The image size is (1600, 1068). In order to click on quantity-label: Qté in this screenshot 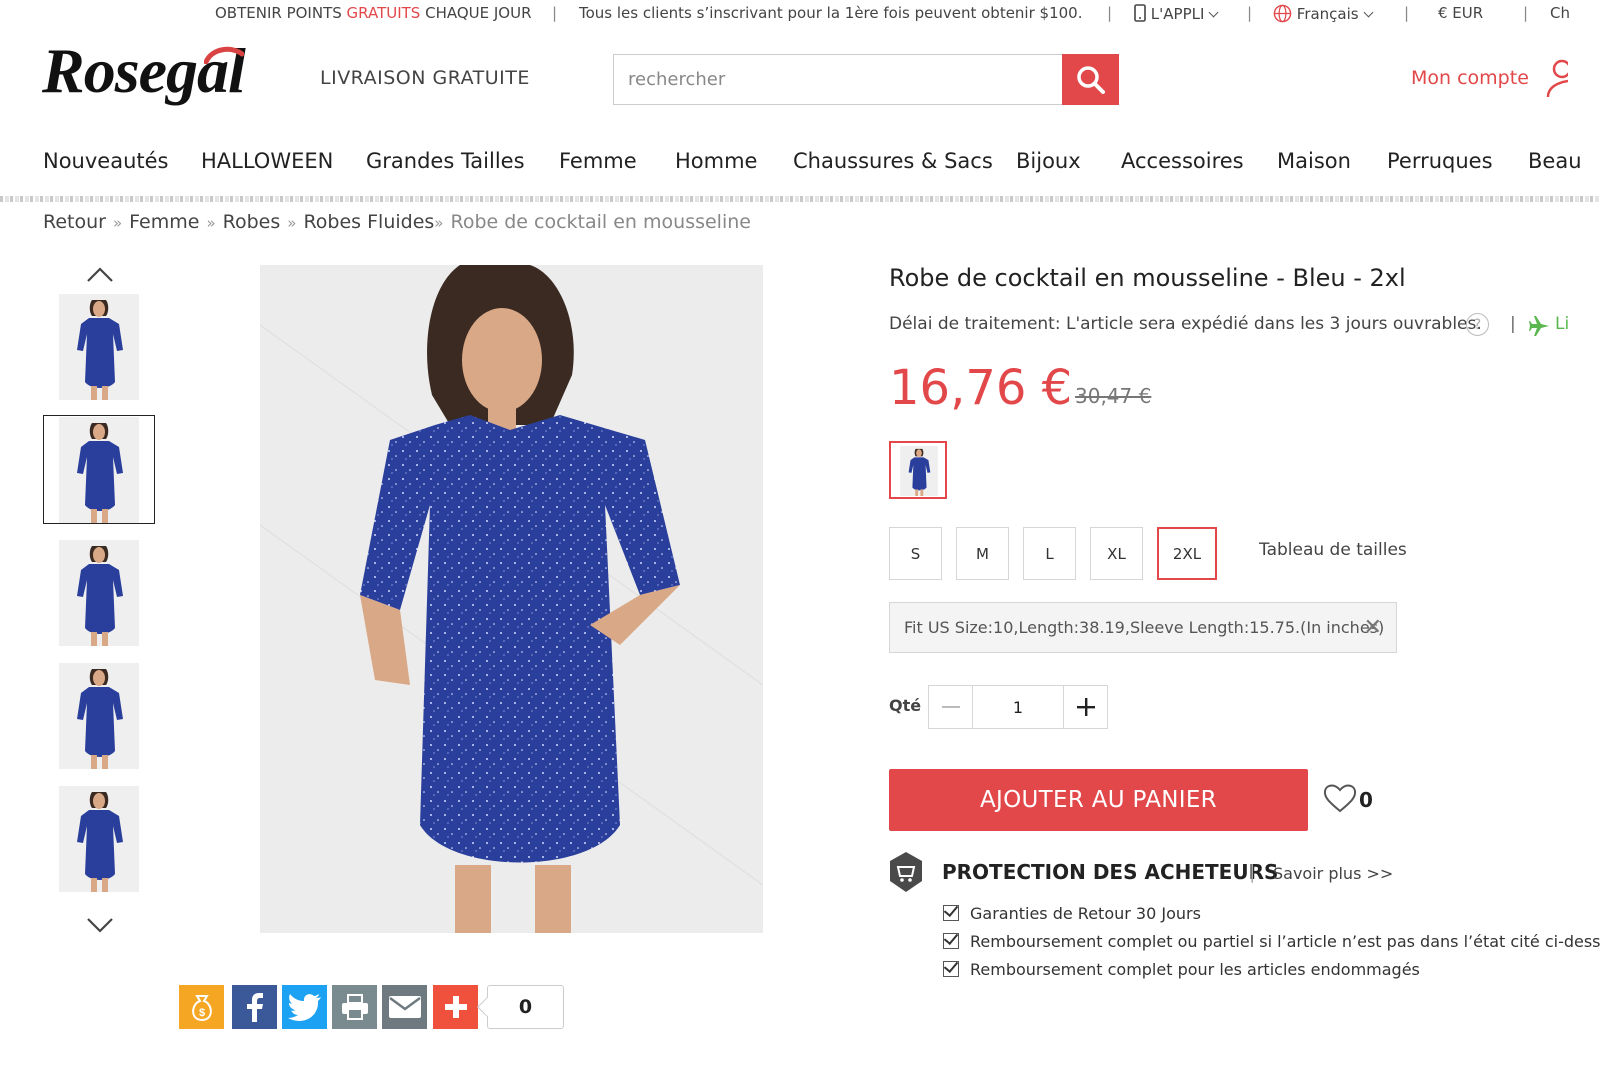, I will do `click(905, 705)`.